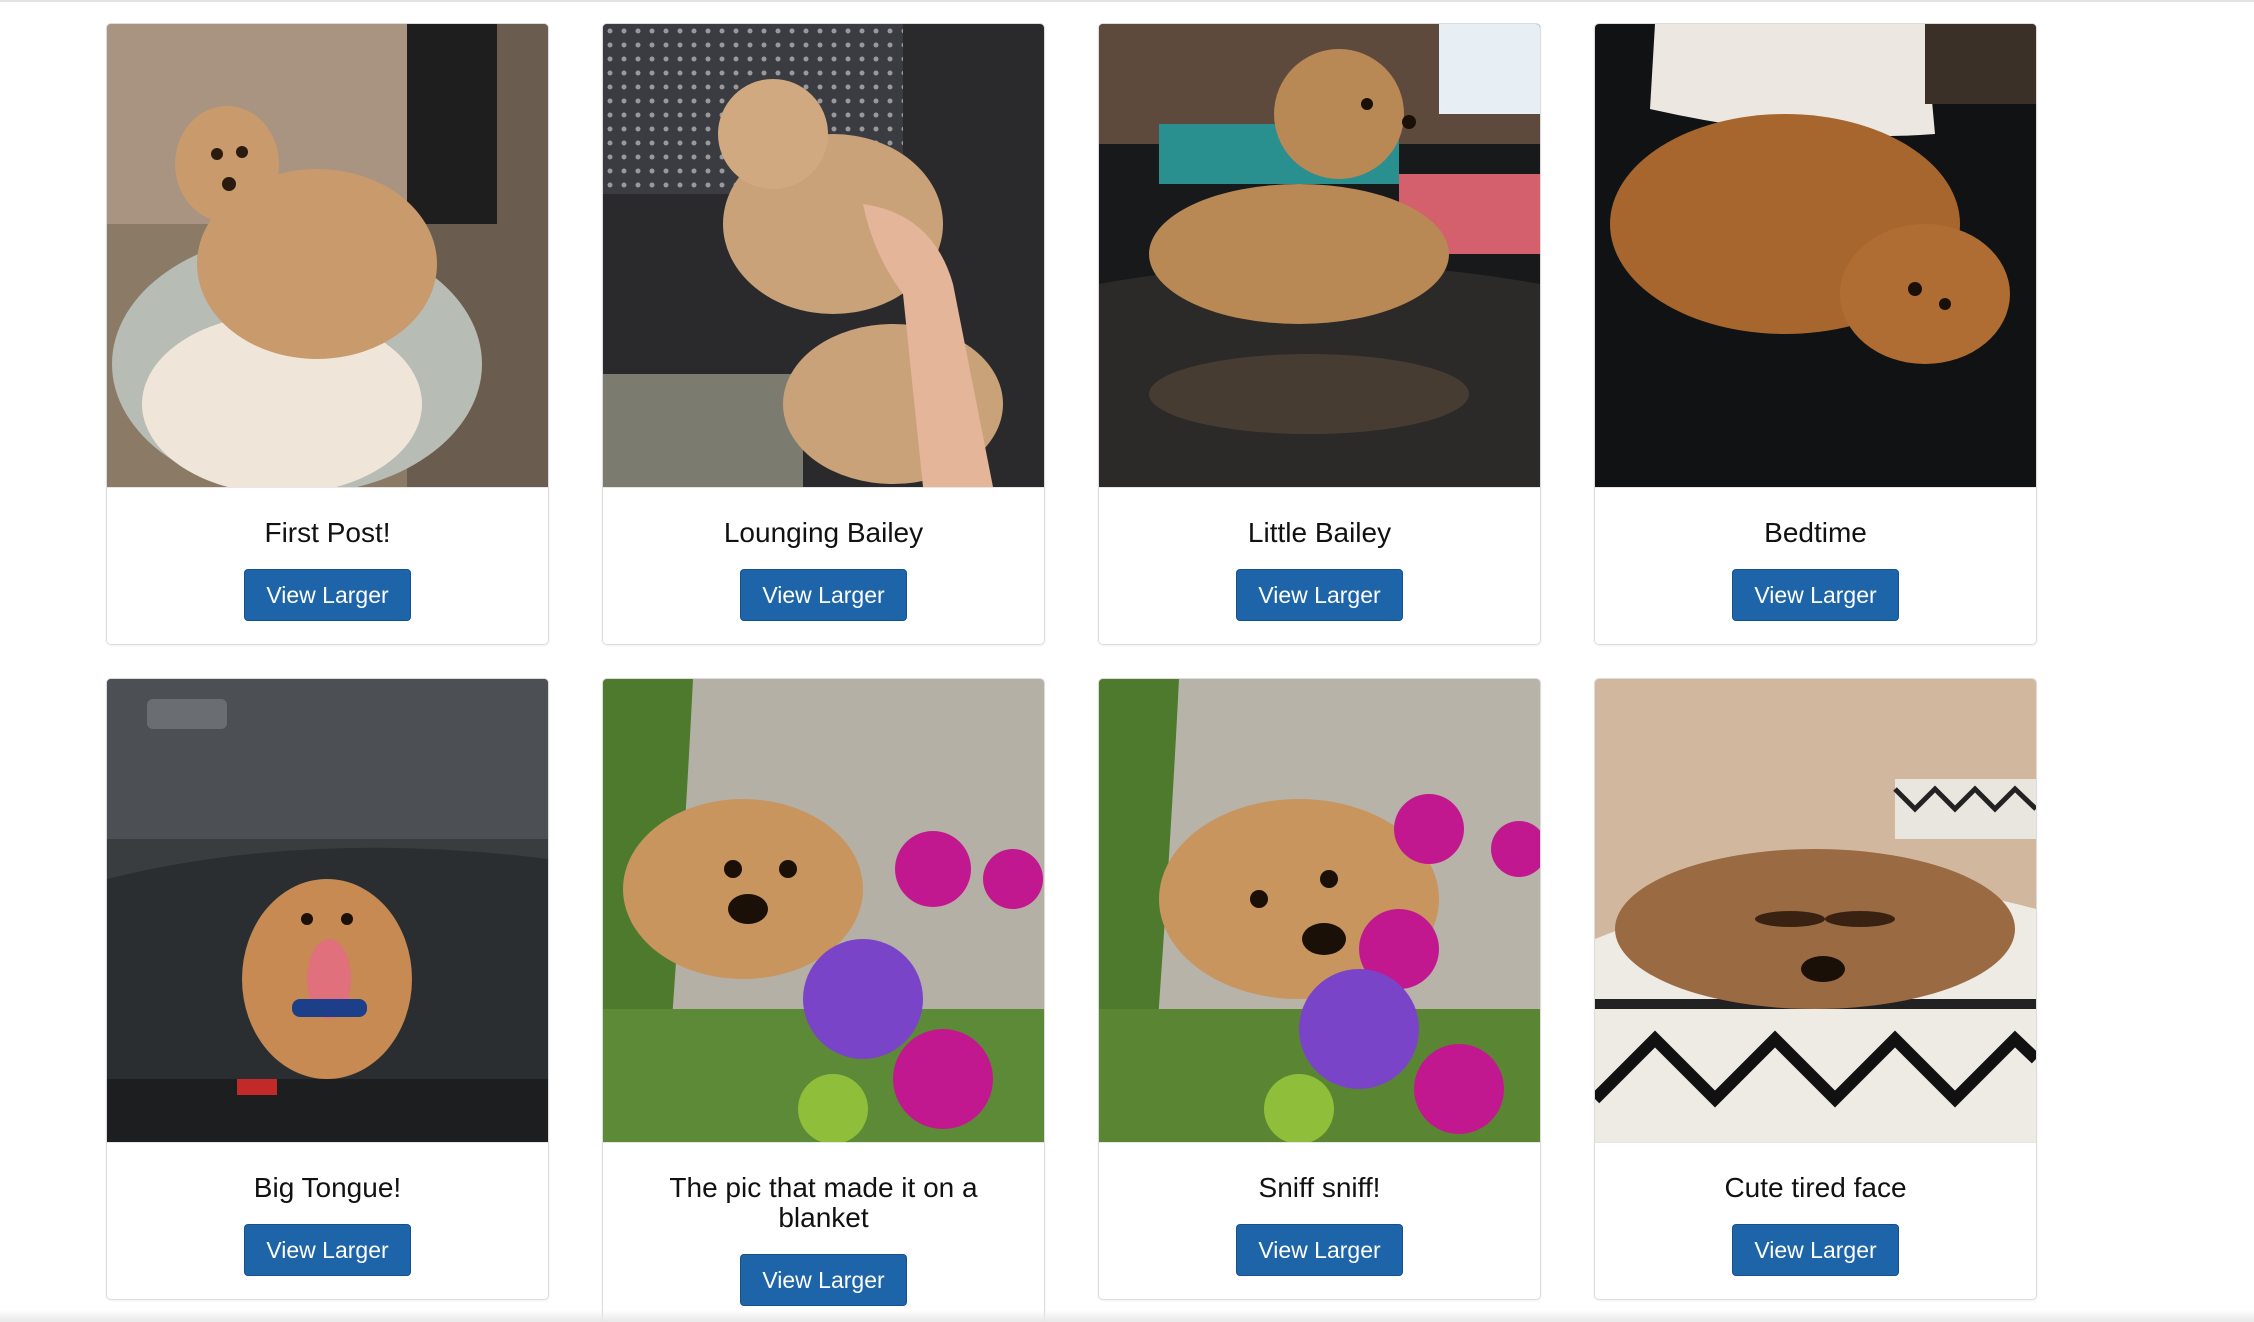 This screenshot has width=2254, height=1322. What do you see at coordinates (1815, 1187) in the screenshot?
I see `card-caption: Cute tired face` at bounding box center [1815, 1187].